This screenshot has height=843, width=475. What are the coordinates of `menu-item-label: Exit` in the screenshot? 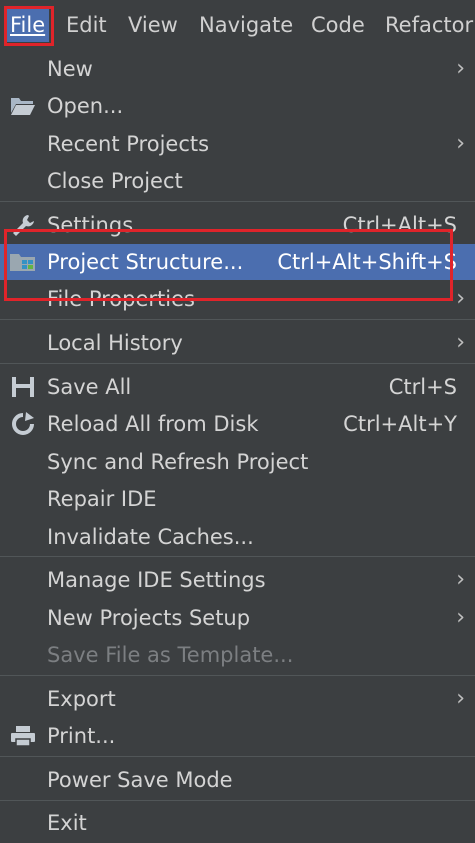 It's located at (67, 823).